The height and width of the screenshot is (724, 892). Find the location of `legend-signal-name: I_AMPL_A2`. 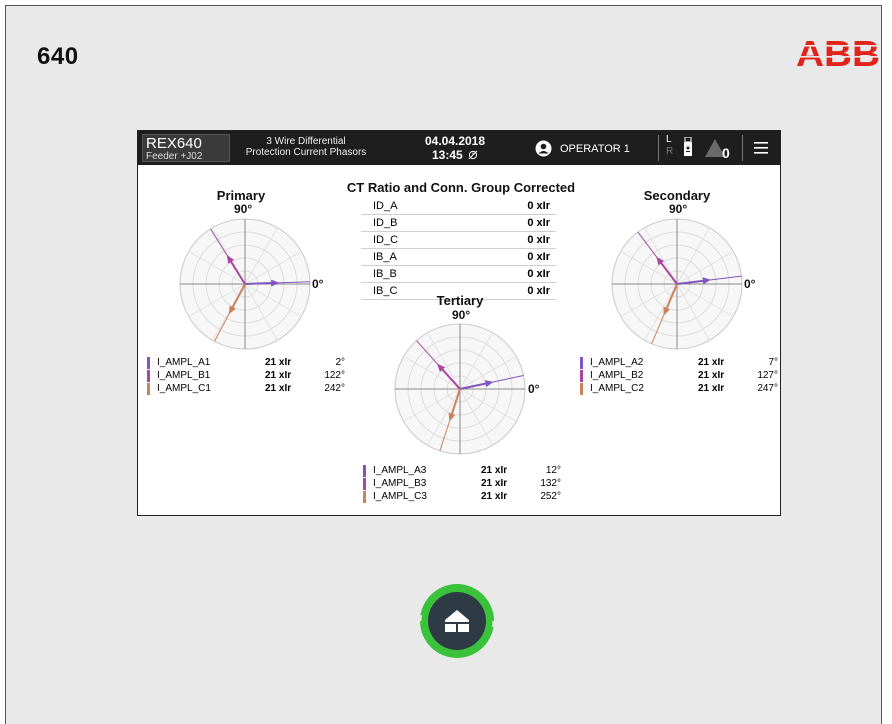

legend-signal-name: I_AMPL_A2 is located at coordinates (617, 362).